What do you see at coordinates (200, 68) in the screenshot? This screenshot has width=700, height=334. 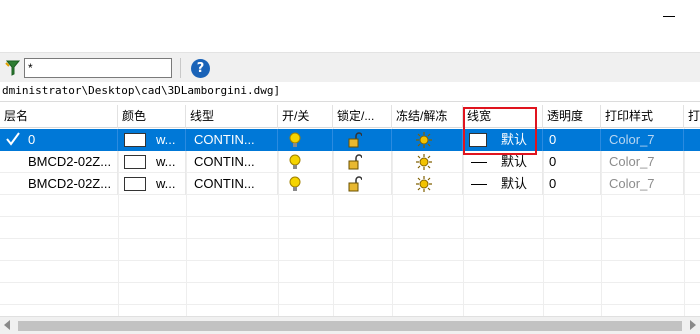 I see `help-icon: ?` at bounding box center [200, 68].